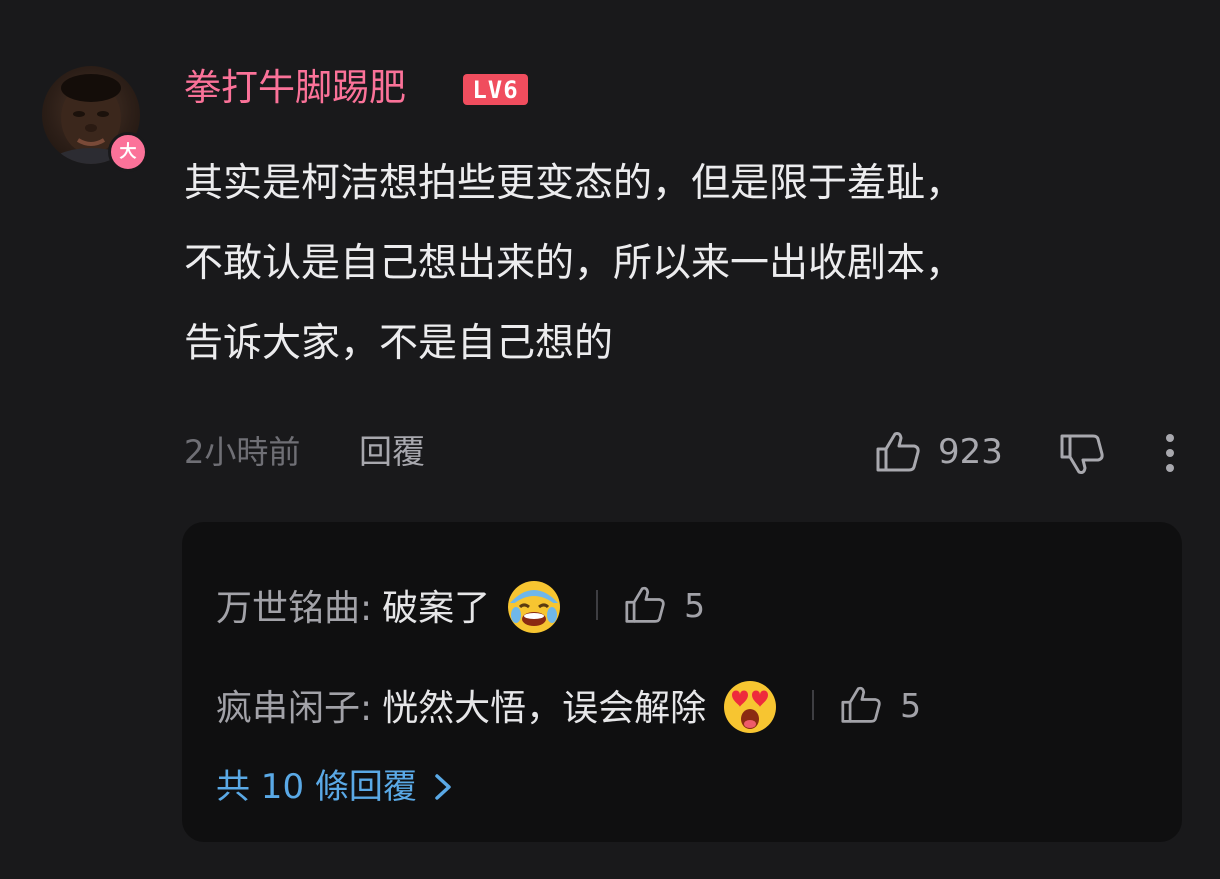 The height and width of the screenshot is (879, 1220). Describe the element at coordinates (1082, 454) in the screenshot. I see `thumbs-down-icon` at that location.